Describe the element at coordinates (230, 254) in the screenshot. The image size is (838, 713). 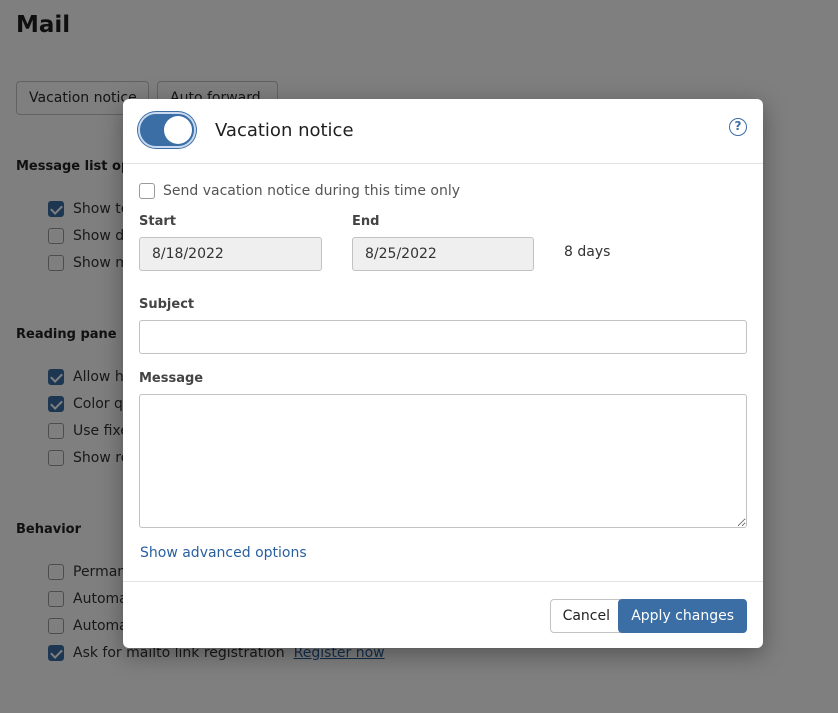
I see `start-date-input` at that location.